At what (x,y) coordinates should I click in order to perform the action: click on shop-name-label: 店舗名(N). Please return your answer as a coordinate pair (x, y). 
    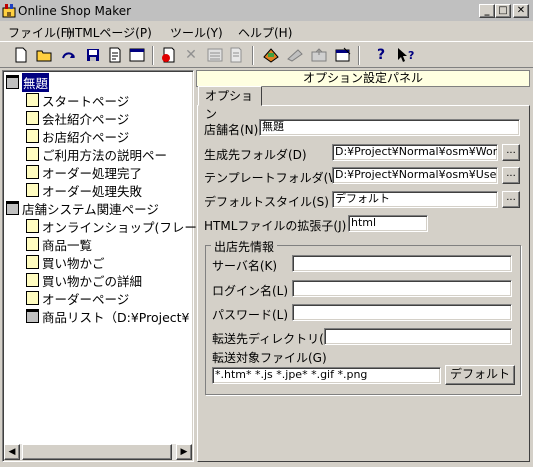
    Looking at the image, I should click on (231, 130).